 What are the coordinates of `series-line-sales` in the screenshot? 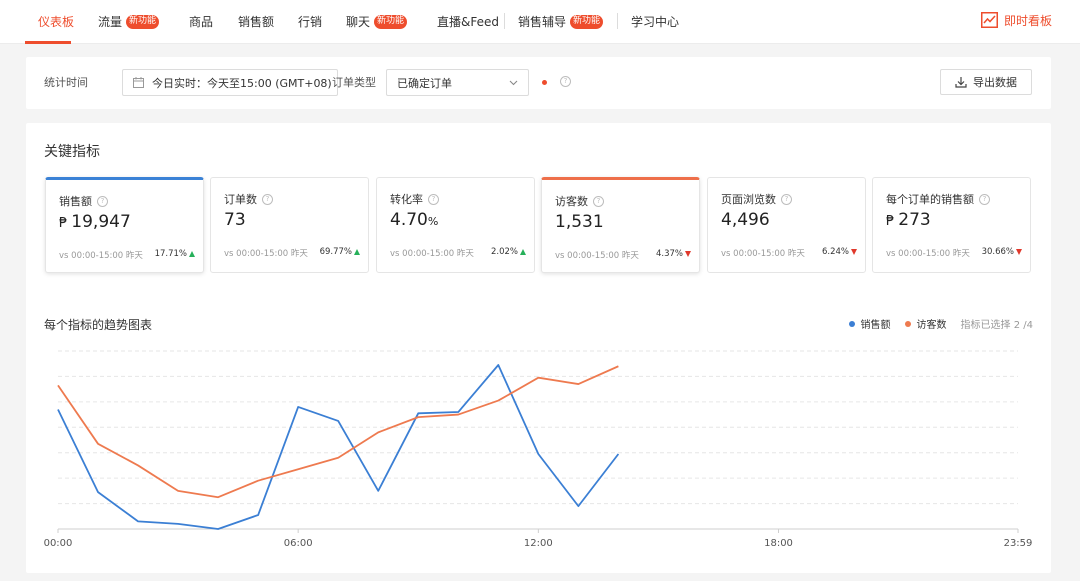 It's located at (338, 447).